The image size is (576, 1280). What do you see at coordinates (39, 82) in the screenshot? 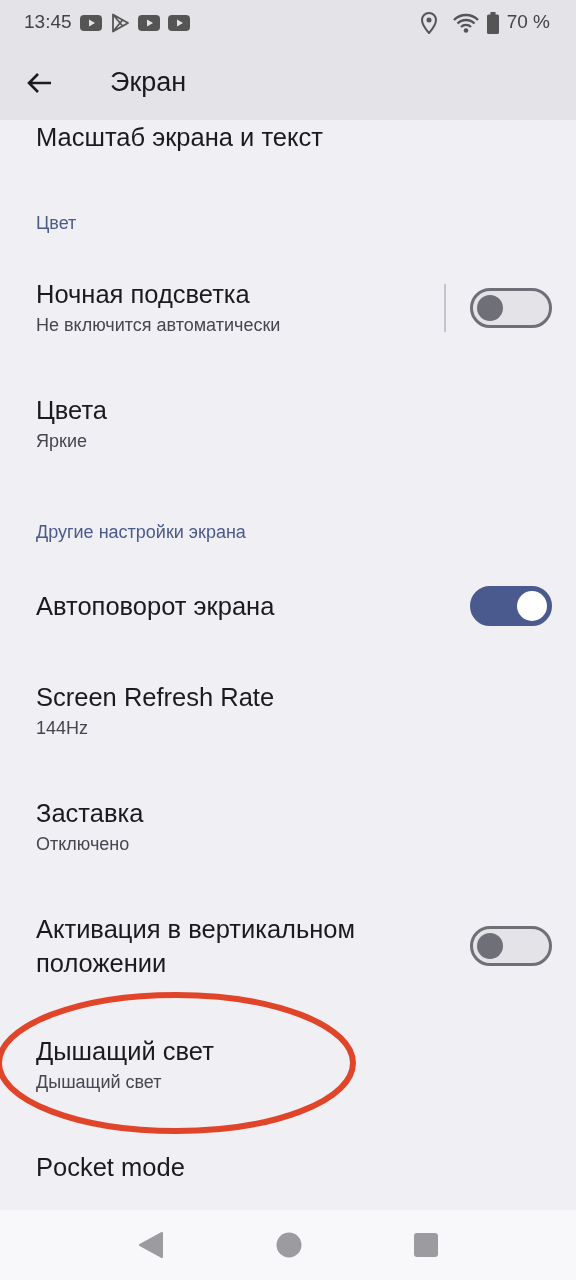
I see `back-arrow-icon` at bounding box center [39, 82].